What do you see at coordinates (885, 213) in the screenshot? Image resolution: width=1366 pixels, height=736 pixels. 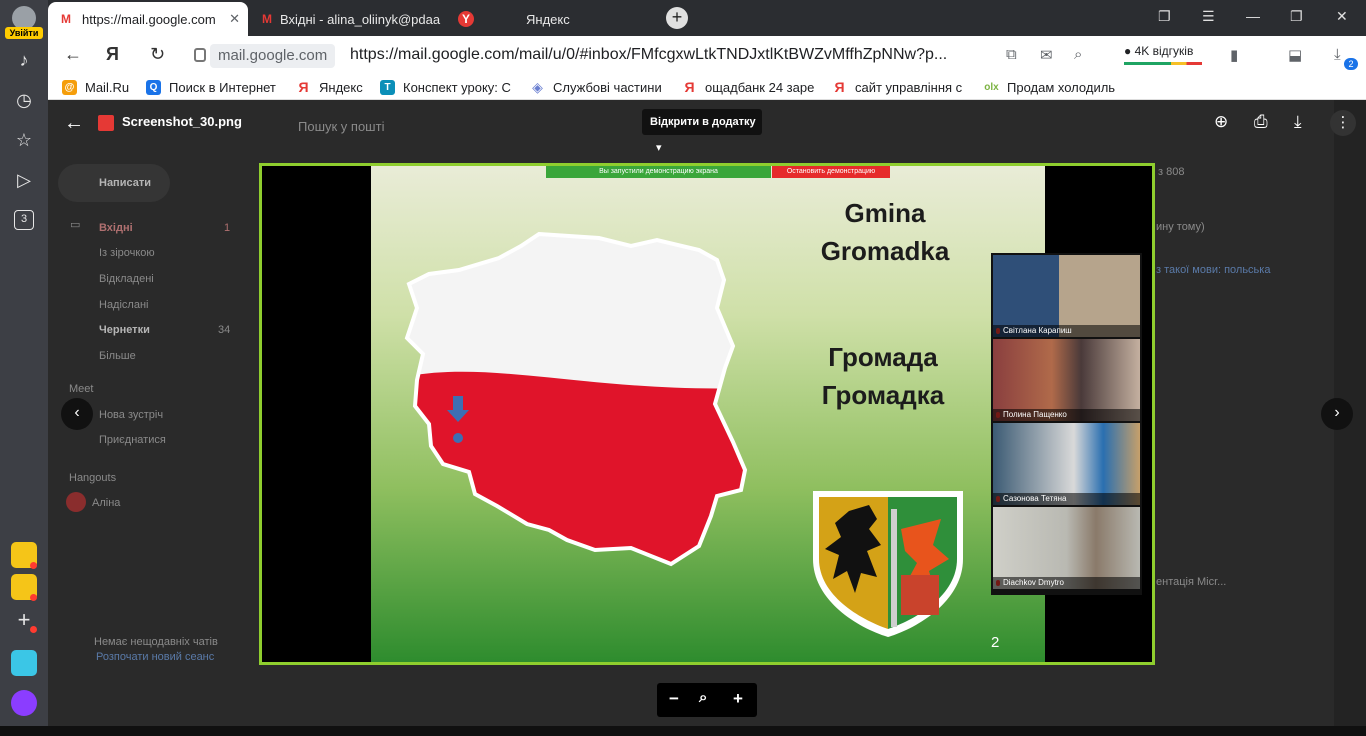 I see `title-line: Gmina` at bounding box center [885, 213].